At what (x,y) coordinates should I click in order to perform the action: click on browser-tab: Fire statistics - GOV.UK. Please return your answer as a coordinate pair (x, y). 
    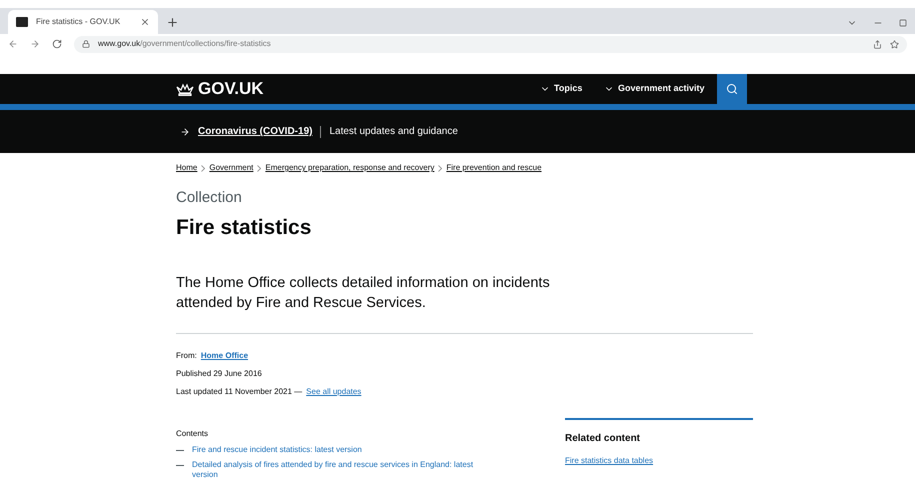
    Looking at the image, I should click on (83, 22).